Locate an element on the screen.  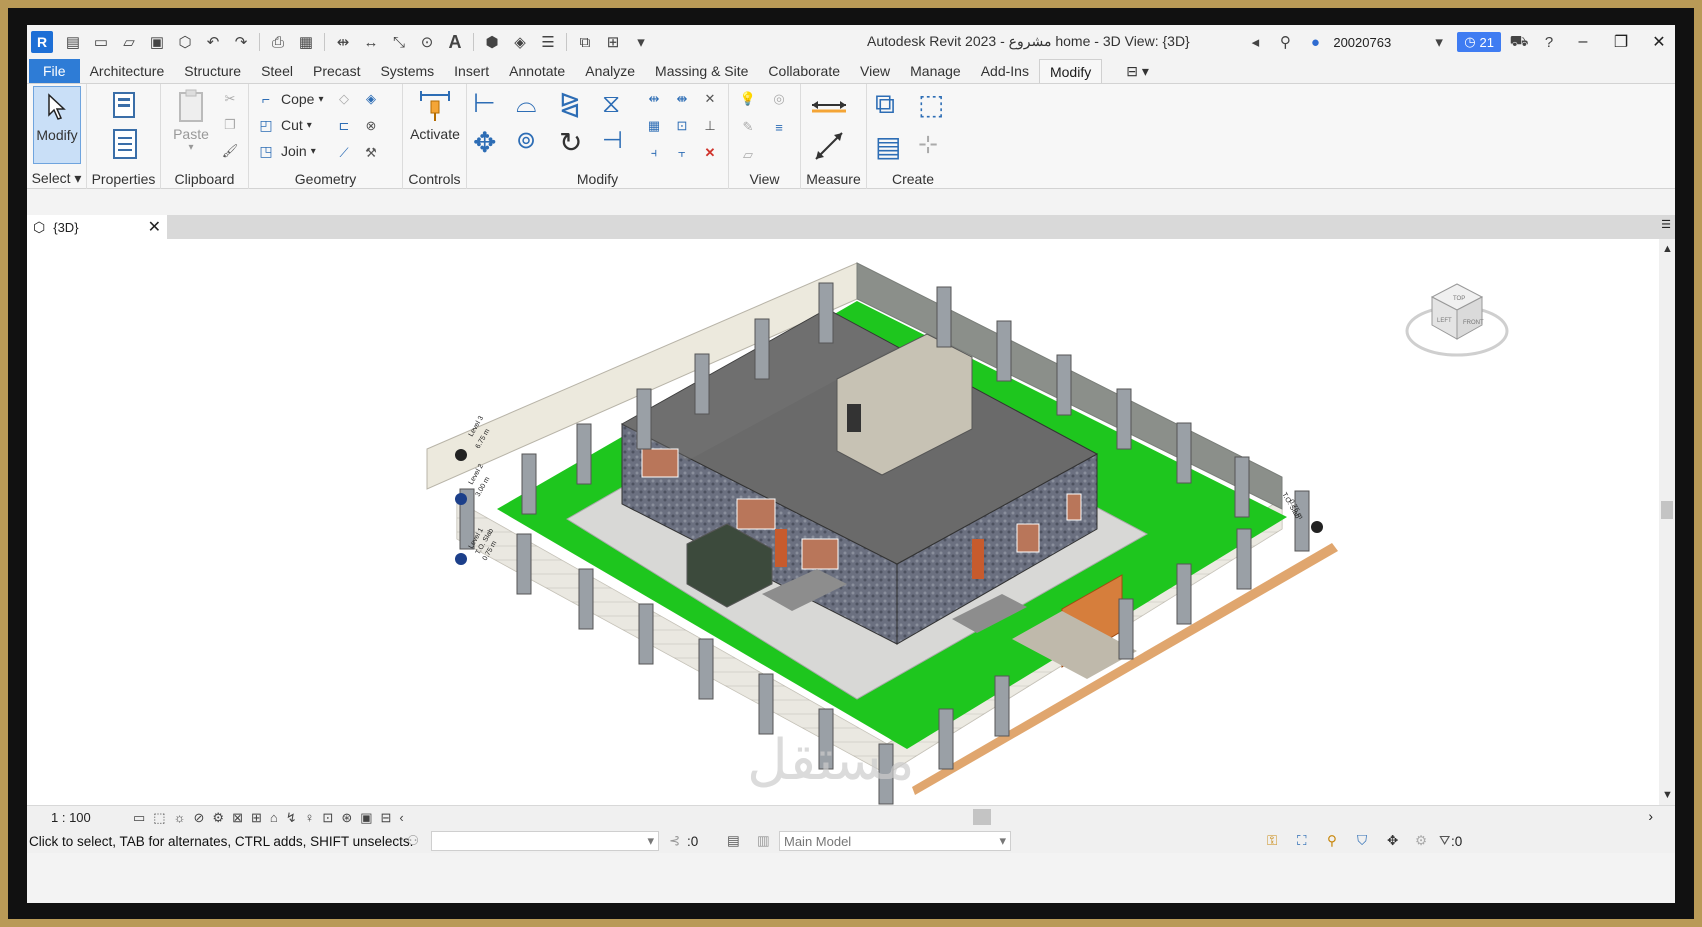
close-hidden-icon: ⧉ is located at coordinates (585, 42).